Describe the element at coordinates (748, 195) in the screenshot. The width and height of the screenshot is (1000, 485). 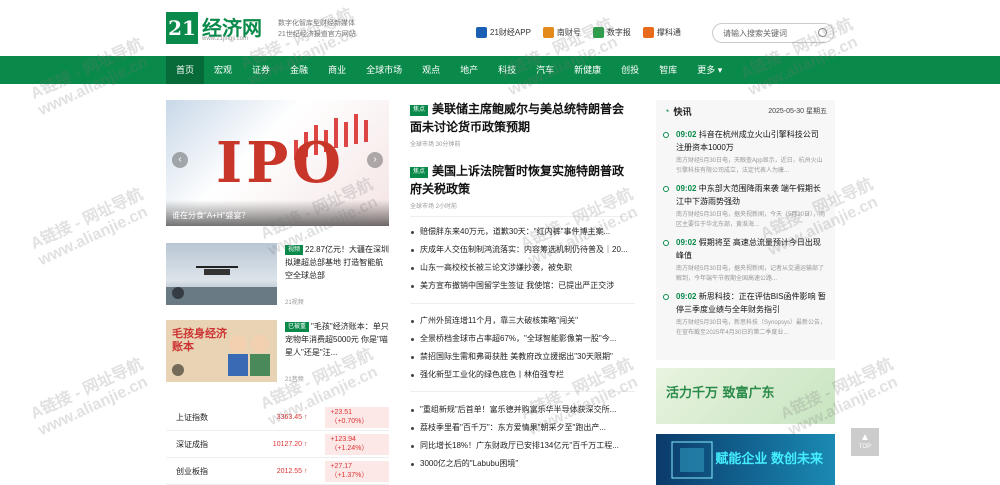
I see `flash-item-title: 09:02 中东部大范围降雨来袭 端午假期长江中下游雨势强劲` at that location.